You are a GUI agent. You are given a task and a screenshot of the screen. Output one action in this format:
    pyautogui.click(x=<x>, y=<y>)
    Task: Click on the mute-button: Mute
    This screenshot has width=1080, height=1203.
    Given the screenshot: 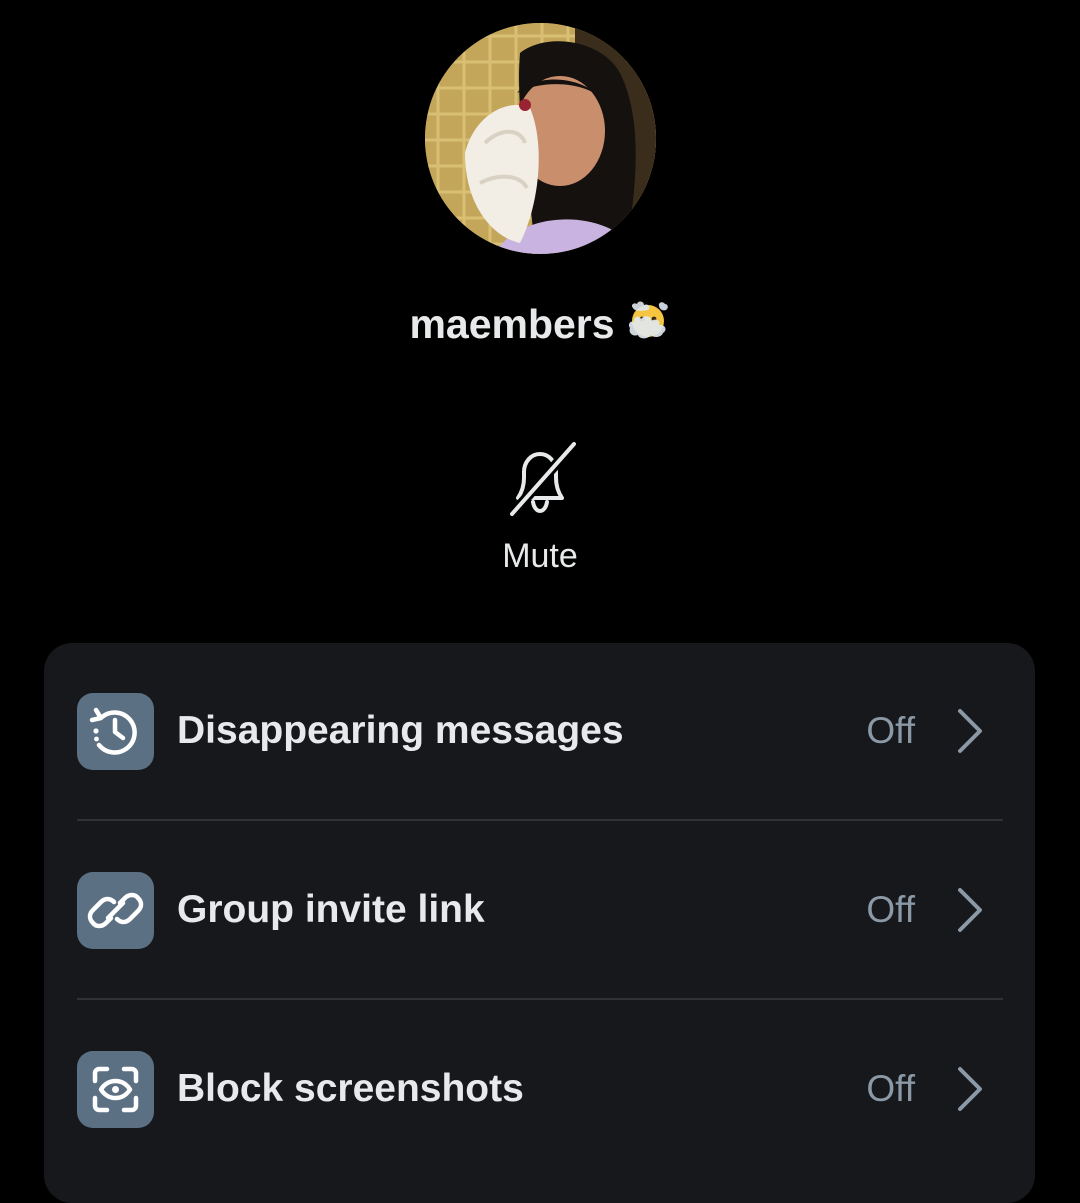 What is the action you would take?
    pyautogui.click(x=540, y=507)
    